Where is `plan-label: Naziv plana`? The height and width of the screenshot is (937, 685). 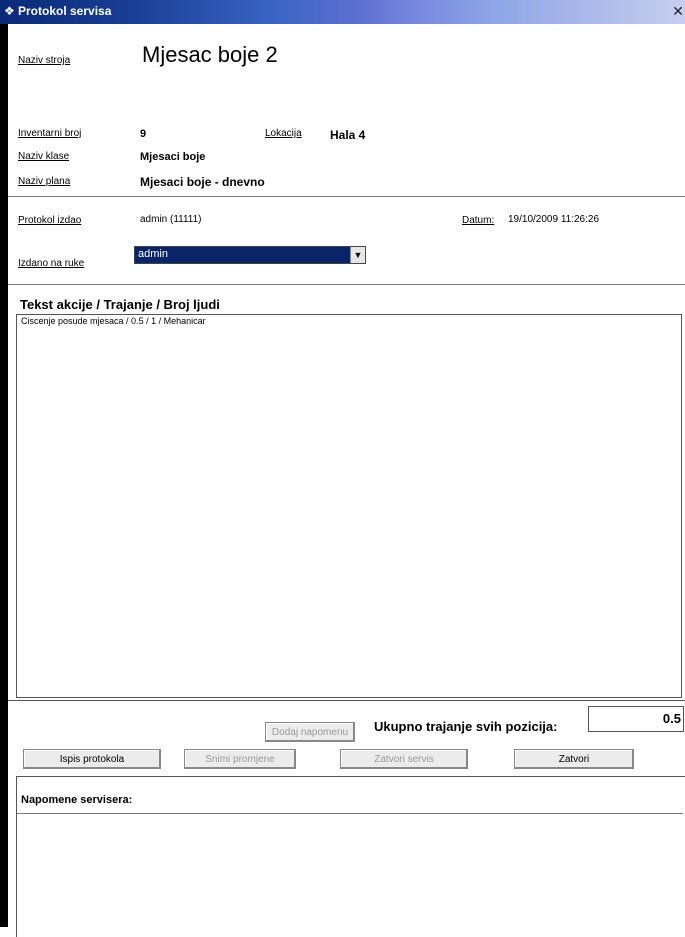
plan-label: Naziv plana is located at coordinates (44, 181).